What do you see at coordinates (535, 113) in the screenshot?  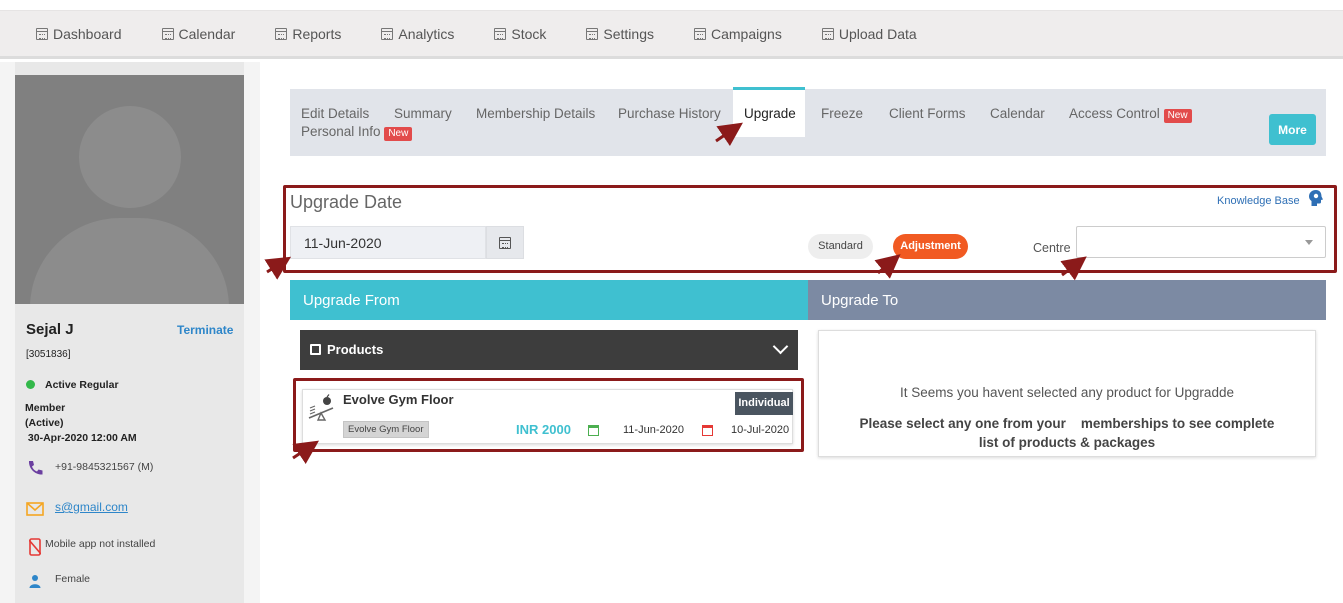 I see `tab-membership-details: Membership Details` at bounding box center [535, 113].